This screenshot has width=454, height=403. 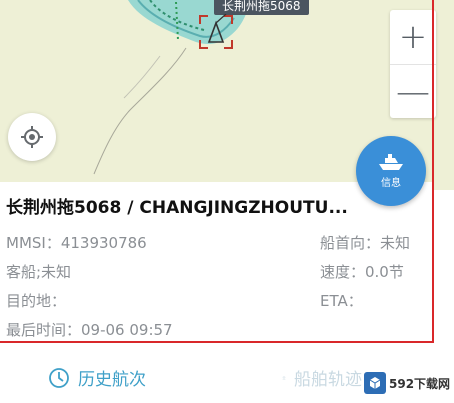 What do you see at coordinates (362, 272) in the screenshot?
I see `speed-value: 速度：0.0节` at bounding box center [362, 272].